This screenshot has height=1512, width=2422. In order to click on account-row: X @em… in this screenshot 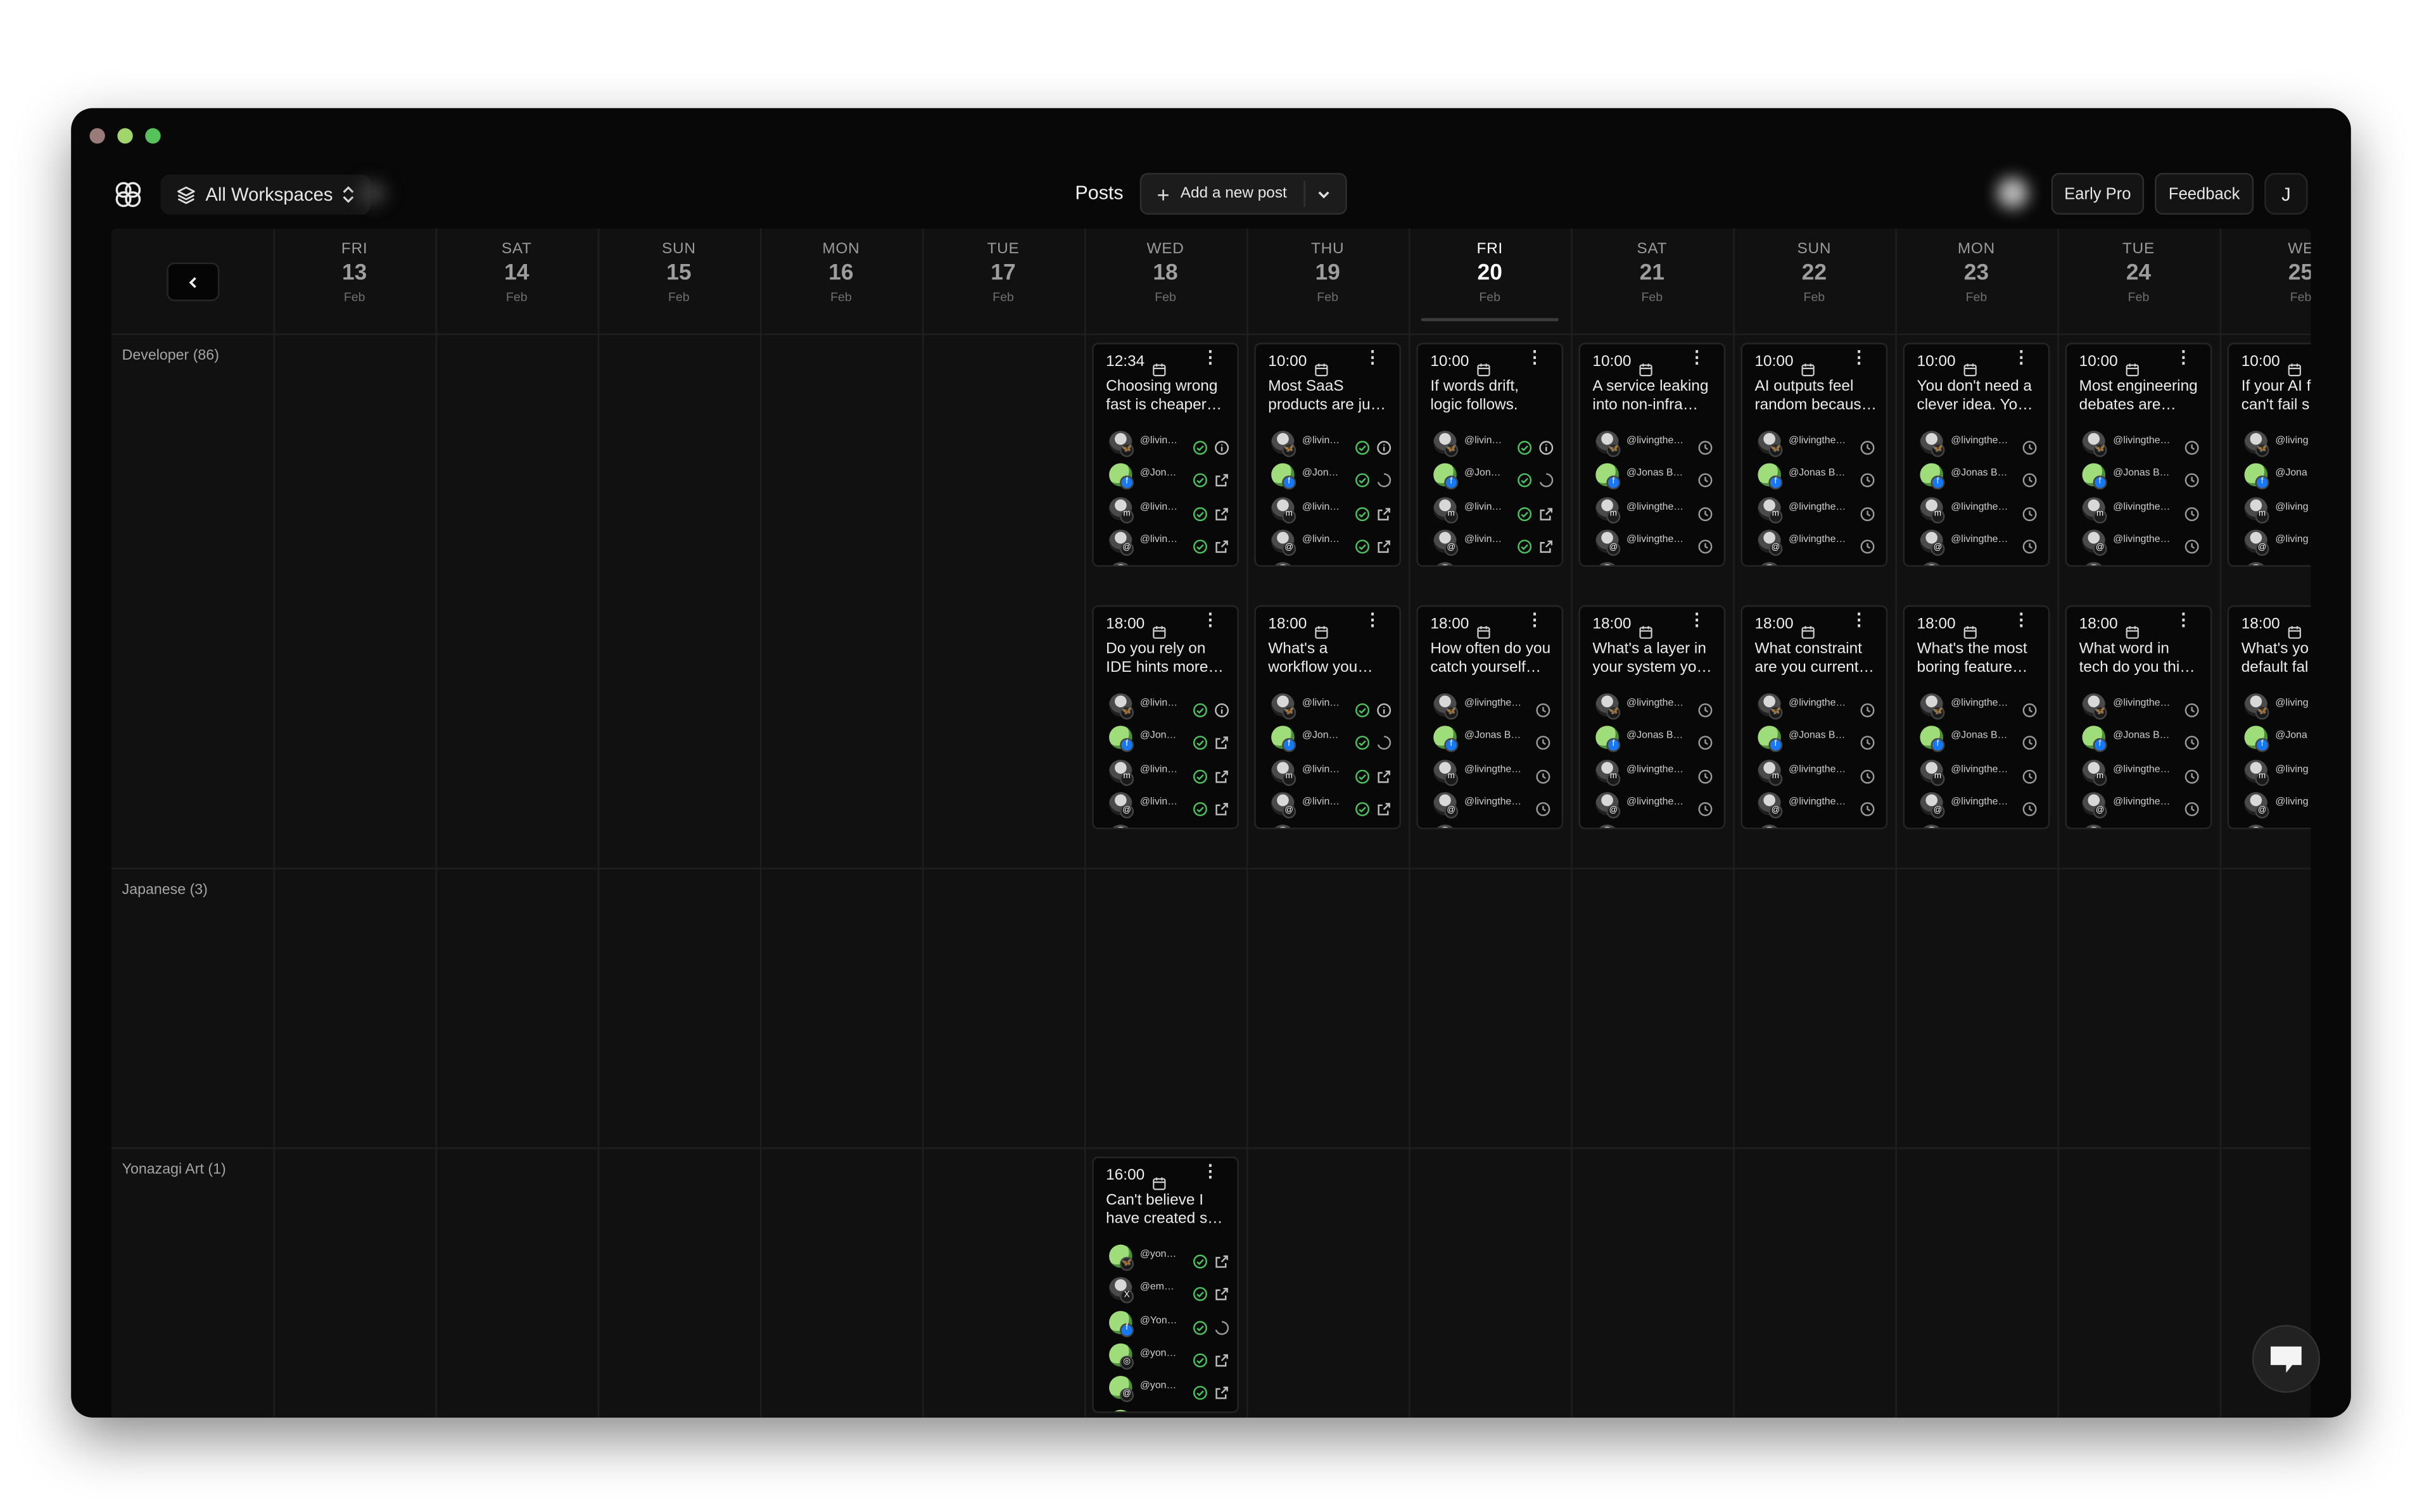, I will do `click(1171, 1290)`.